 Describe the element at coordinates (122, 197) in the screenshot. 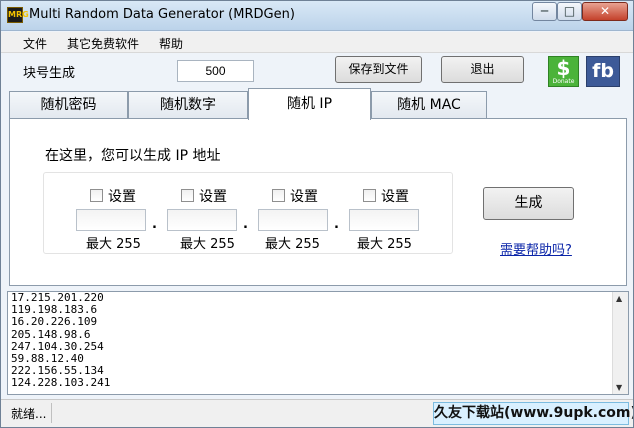

I see `octet-1-checkbox-label: 设置` at that location.